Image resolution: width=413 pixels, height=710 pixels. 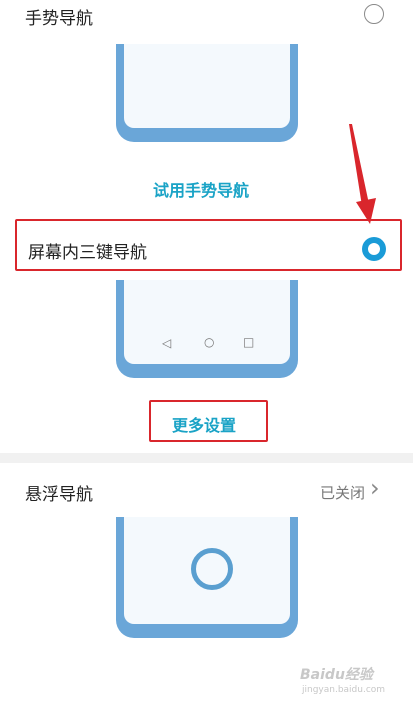 What do you see at coordinates (374, 14) in the screenshot?
I see `gesture-nav-radio` at bounding box center [374, 14].